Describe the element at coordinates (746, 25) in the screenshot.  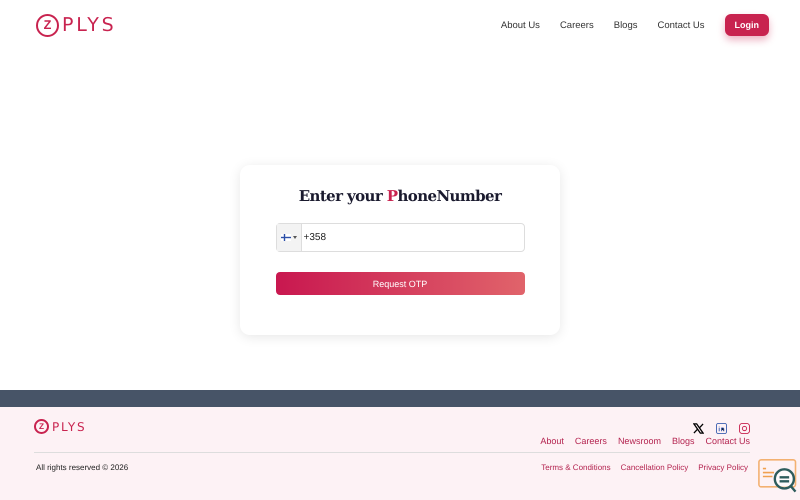
I see `login-button: Login` at that location.